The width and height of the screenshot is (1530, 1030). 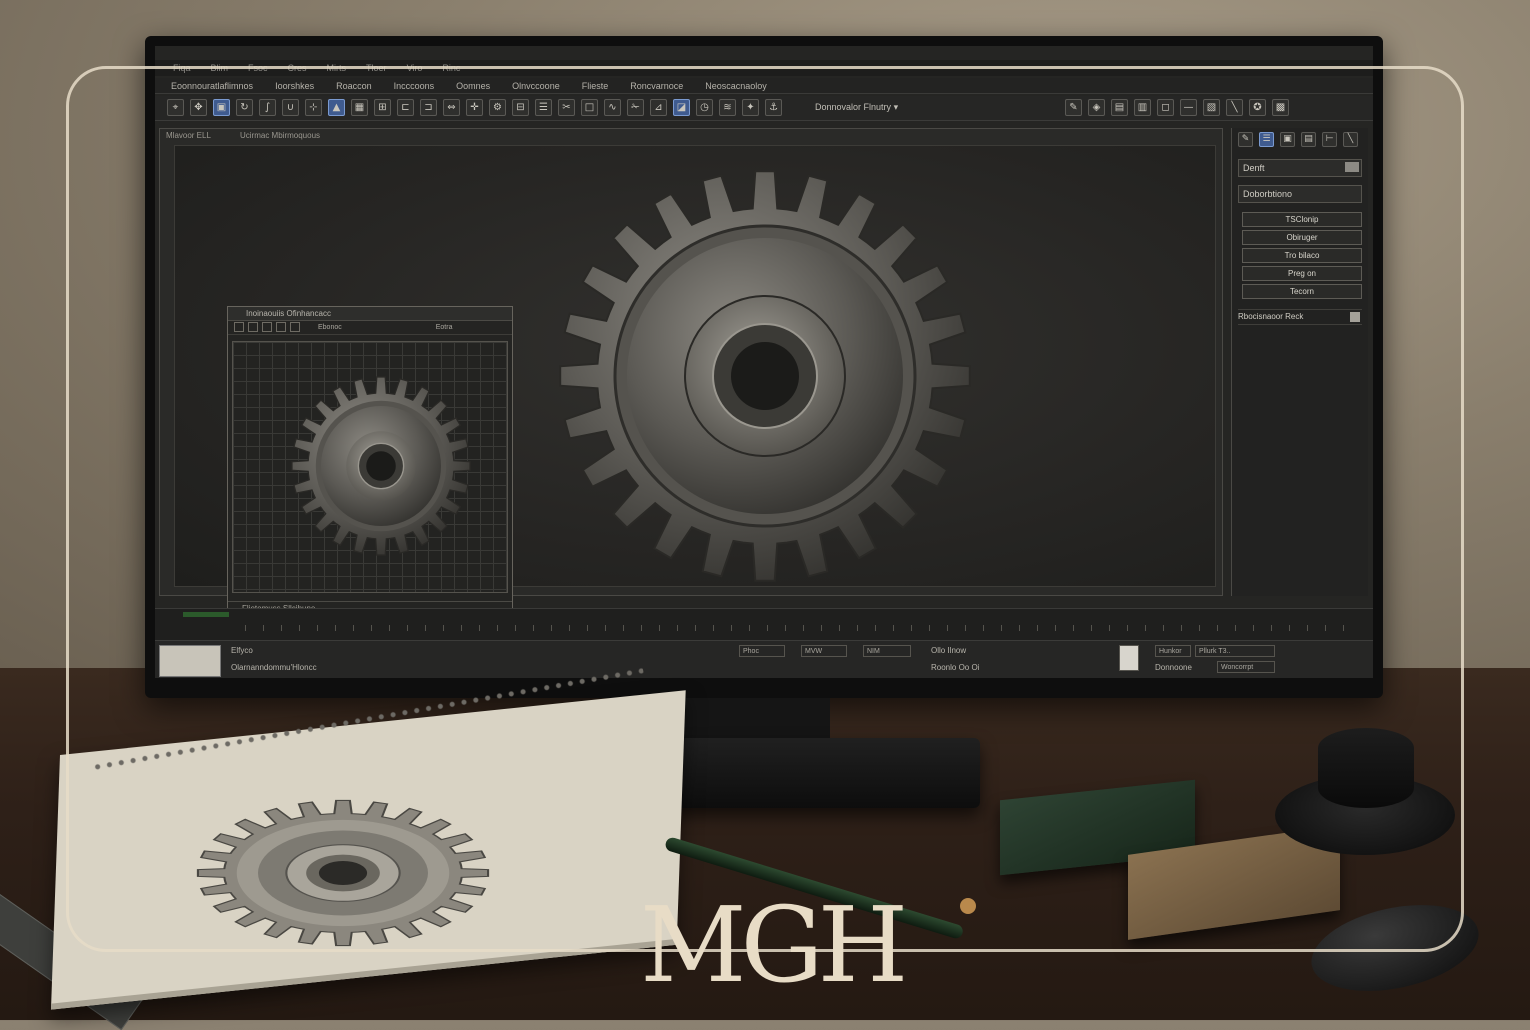 What do you see at coordinates (1129, 658) in the screenshot?
I see `record-button` at bounding box center [1129, 658].